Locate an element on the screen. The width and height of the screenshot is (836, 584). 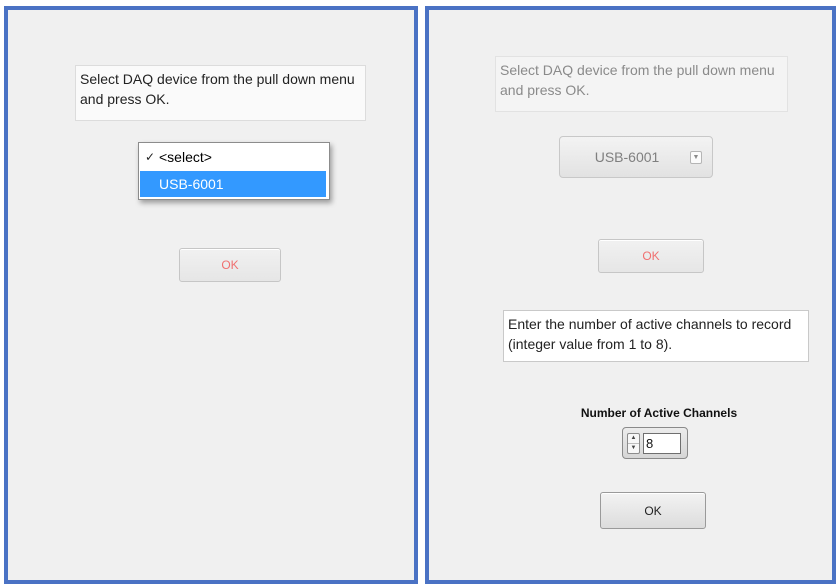
dropdown-arrow-icon: ▼ is located at coordinates (696, 157).